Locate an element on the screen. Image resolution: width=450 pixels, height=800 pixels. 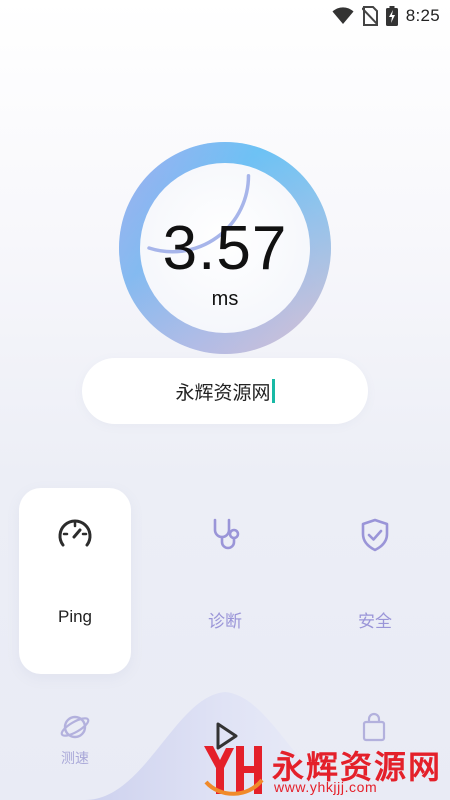
status-icons: 8:25 is located at coordinates (386, 16).